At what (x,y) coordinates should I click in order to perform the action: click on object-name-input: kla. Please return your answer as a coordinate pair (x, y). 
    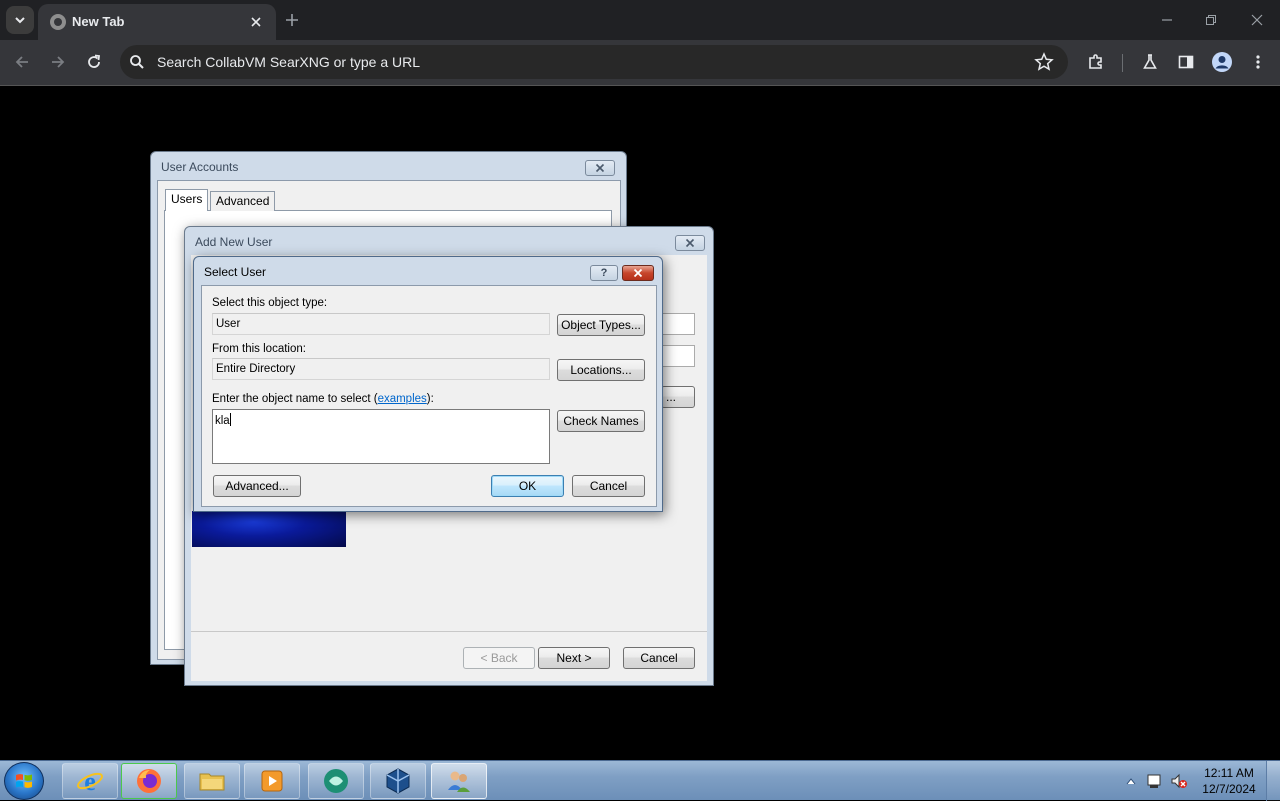
    Looking at the image, I should click on (381, 436).